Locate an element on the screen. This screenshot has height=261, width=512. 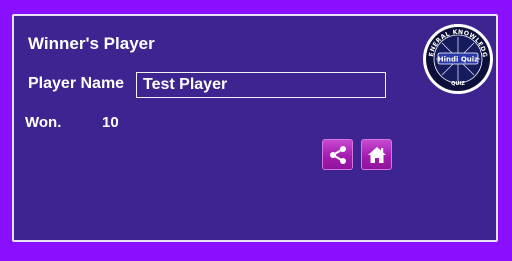
svg-text: Hindi Quiz is located at coordinates (458, 60).